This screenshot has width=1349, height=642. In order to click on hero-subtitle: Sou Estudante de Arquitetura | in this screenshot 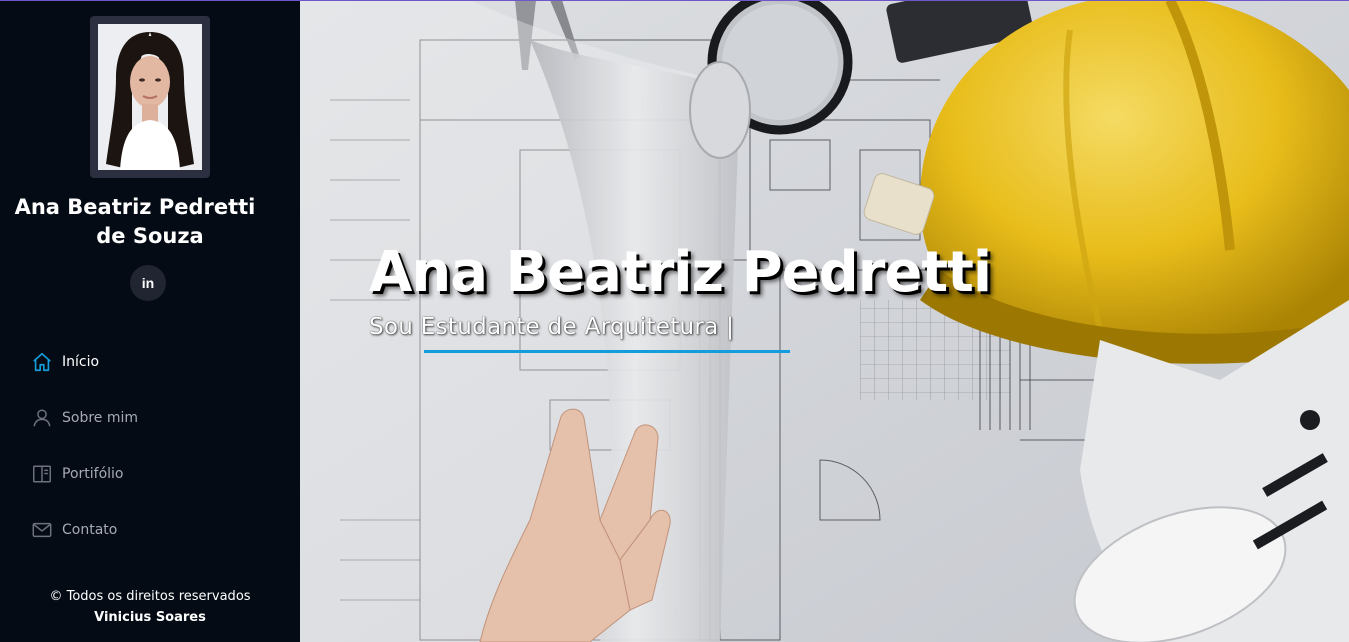, I will do `click(552, 327)`.